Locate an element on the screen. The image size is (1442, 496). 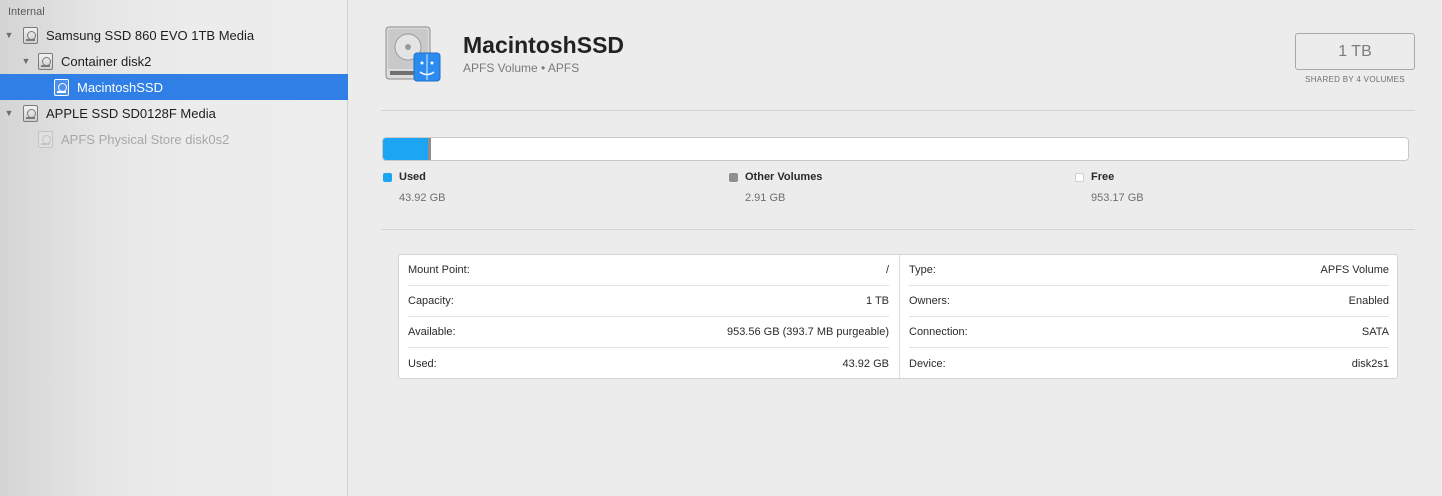
sidebar-item-apple-ssd: ▼ APPLE SSD SD0128F Media is located at coordinates (174, 113).